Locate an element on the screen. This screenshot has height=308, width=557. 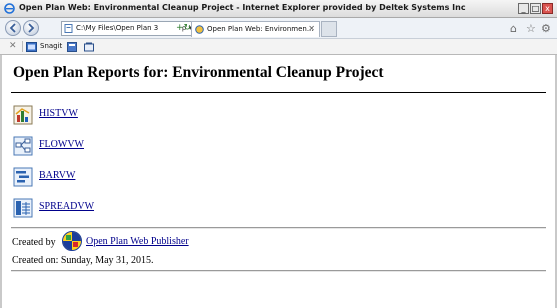
command-bar: ✕ Snagit is located at coordinates (278, 47).